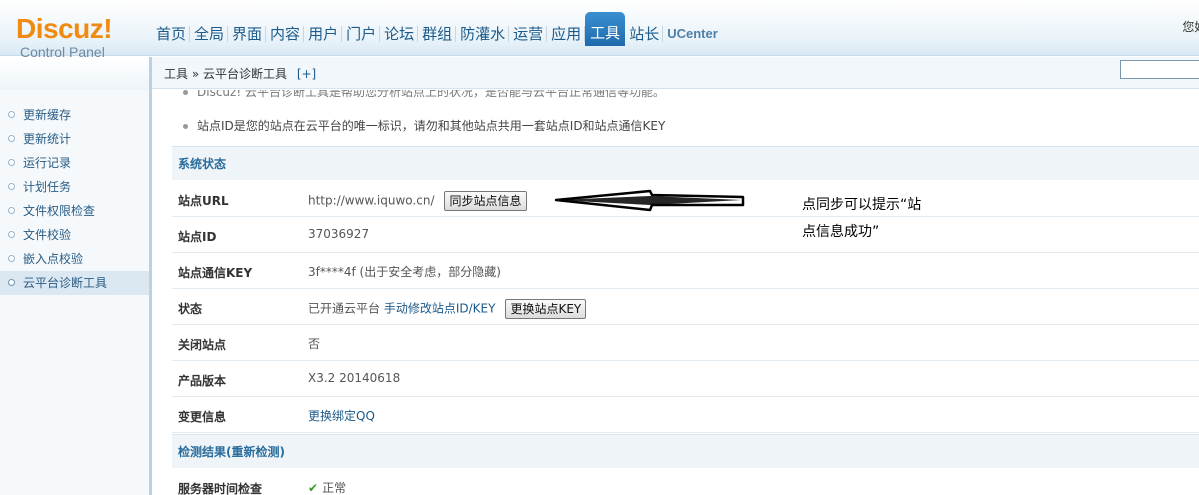 Image resolution: width=1199 pixels, height=495 pixels. I want to click on top-nav: 首页 全局 界面 内容 用户 门户 论坛 群组 防灌水 运营 应用 工具 站长 UCenter, so click(437, 32).